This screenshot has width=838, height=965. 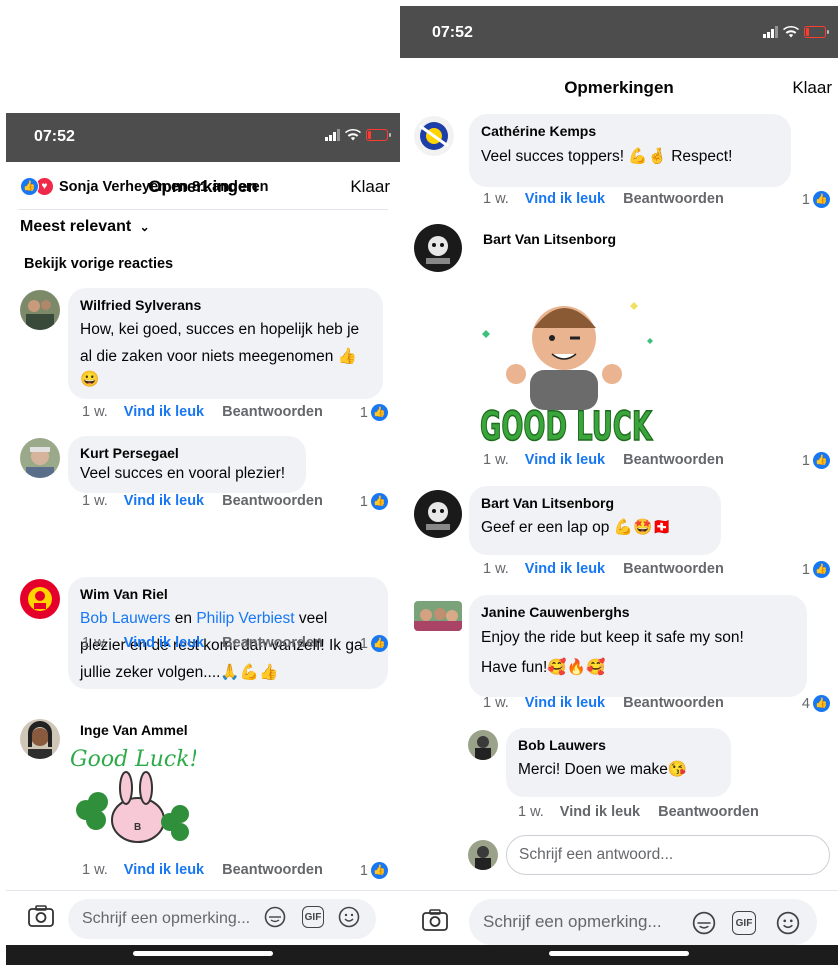 I want to click on reply-bubble: Bob Lauwers Merci! Doen we make😘, so click(x=618, y=762).